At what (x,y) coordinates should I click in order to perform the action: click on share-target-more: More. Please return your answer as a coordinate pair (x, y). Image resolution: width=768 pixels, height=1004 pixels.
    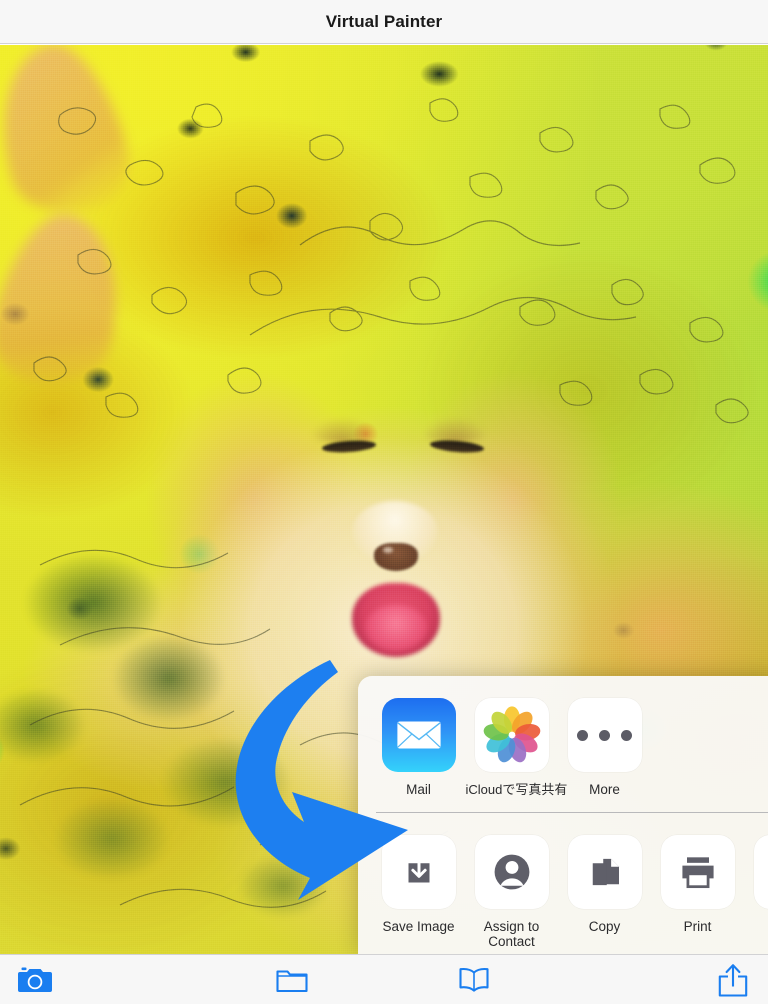
    Looking at the image, I should click on (604, 747).